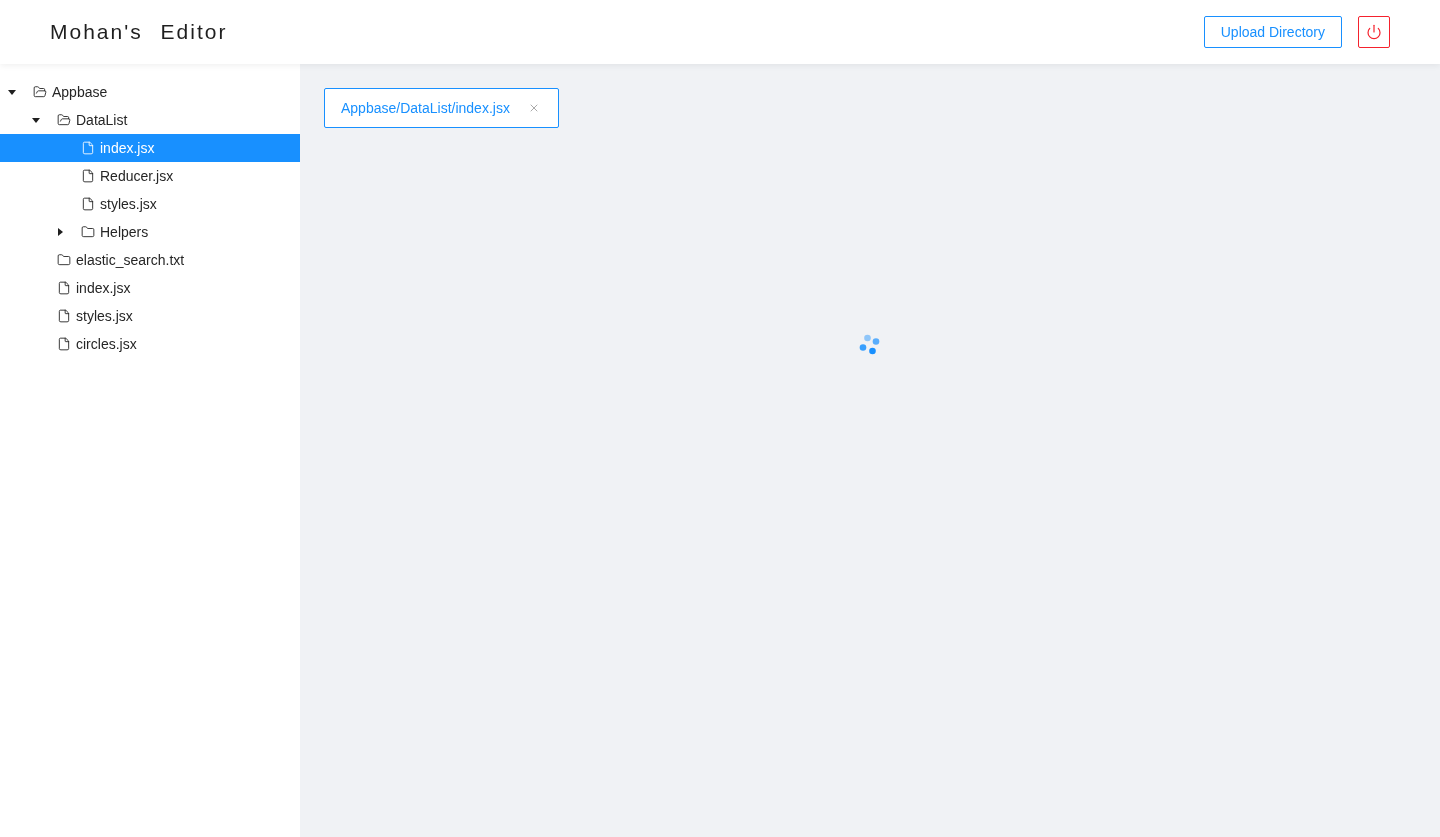 The width and height of the screenshot is (1440, 837). Describe the element at coordinates (139, 32) in the screenshot. I see `app-title: Mohan's Editor` at that location.